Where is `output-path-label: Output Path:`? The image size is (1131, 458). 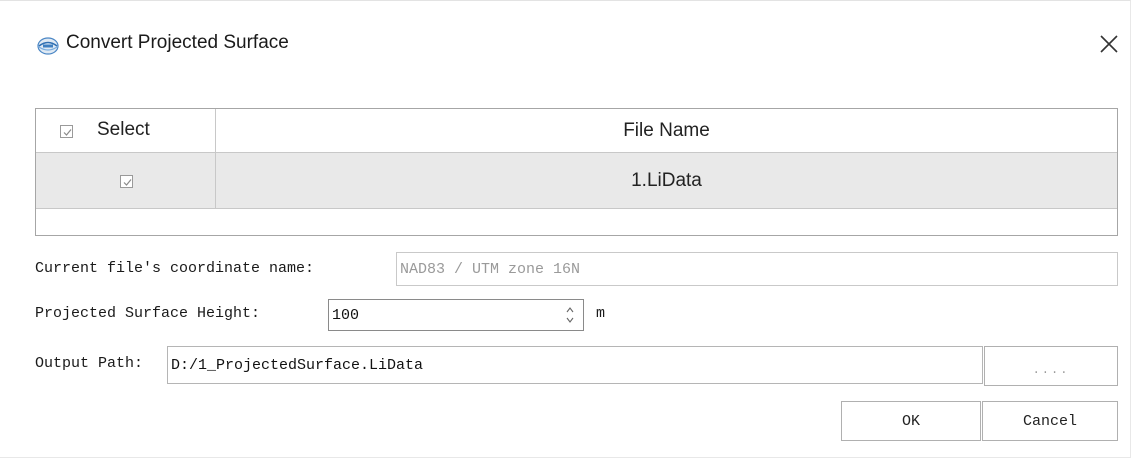
output-path-label: Output Path: is located at coordinates (89, 363).